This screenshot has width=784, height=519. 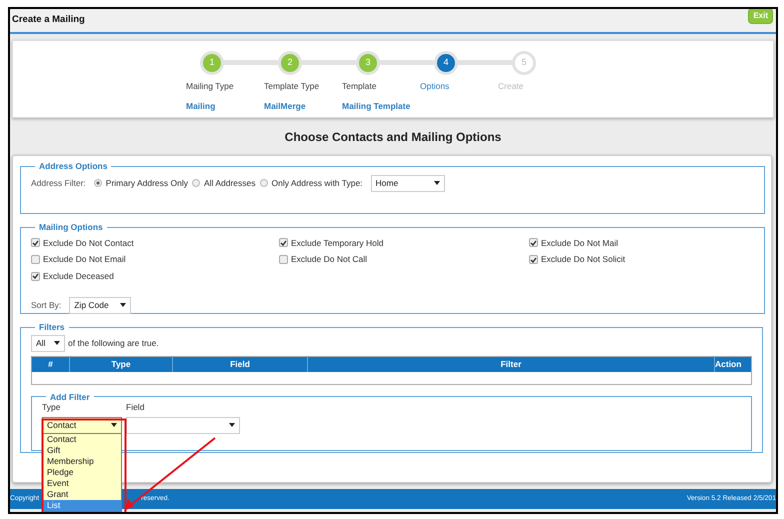 What do you see at coordinates (84, 259) in the screenshot?
I see `checkbox-label: Exclude Do Not Email` at bounding box center [84, 259].